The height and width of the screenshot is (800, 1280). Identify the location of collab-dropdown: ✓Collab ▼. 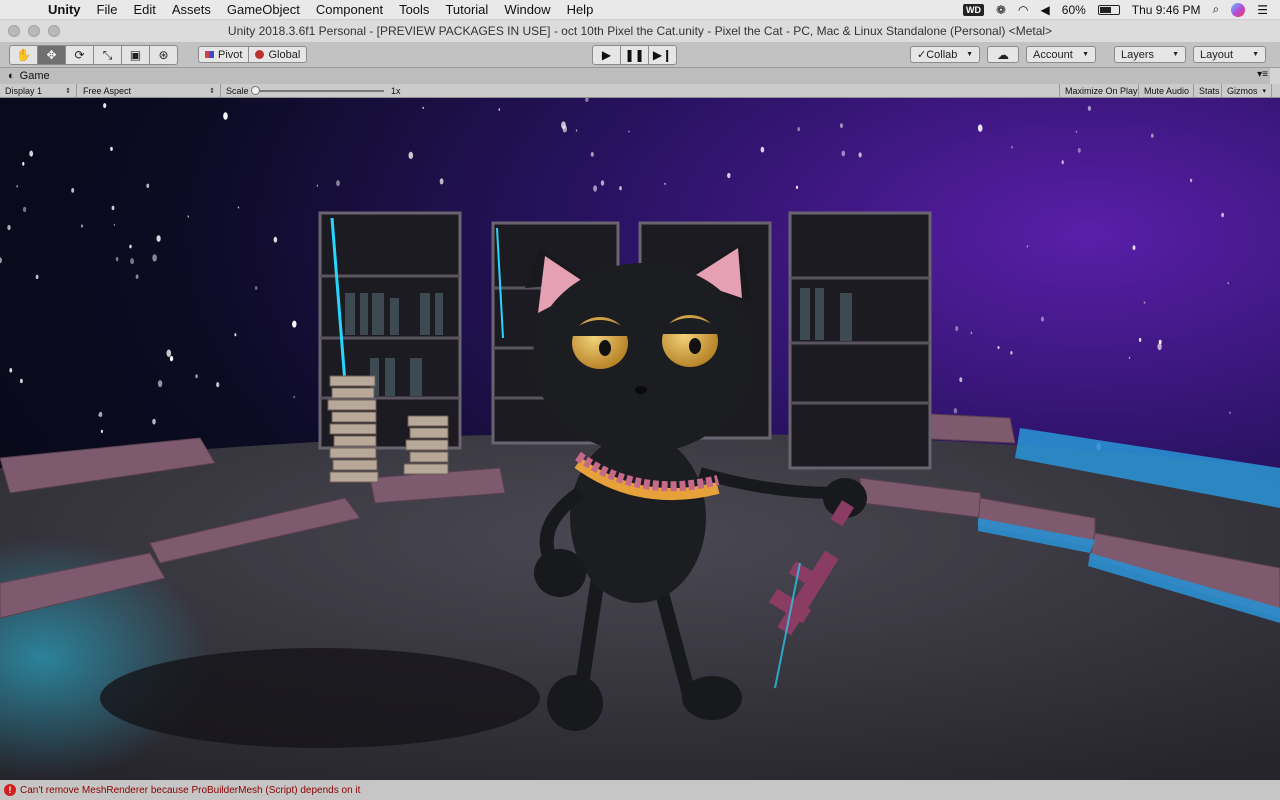
(945, 54).